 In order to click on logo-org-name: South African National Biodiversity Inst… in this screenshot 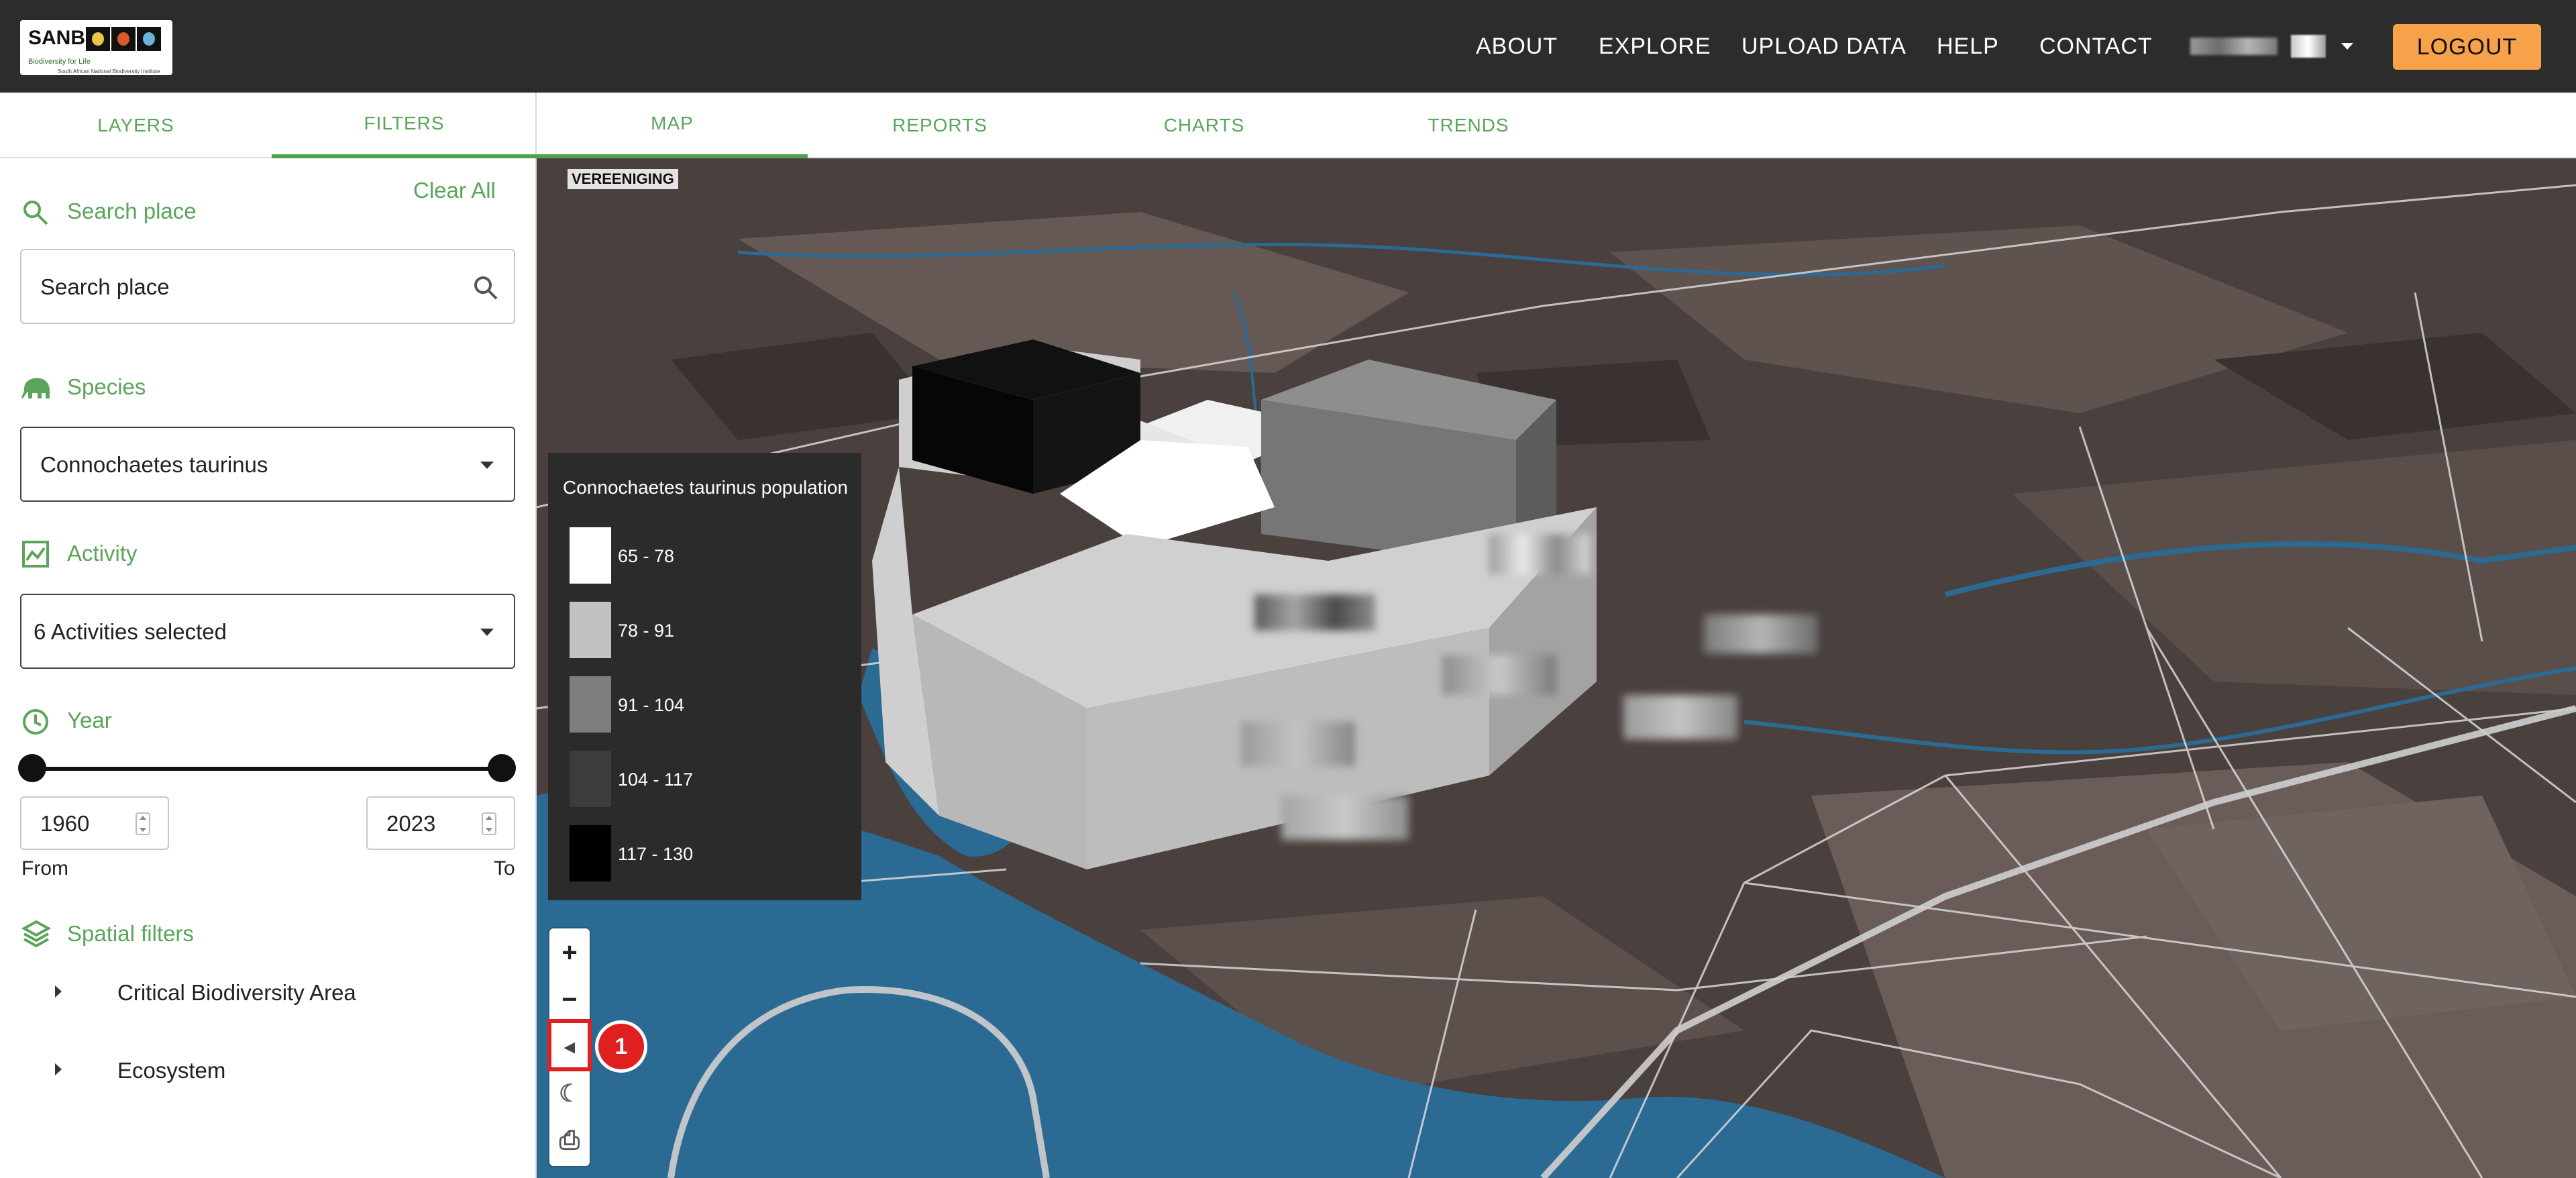, I will do `click(109, 71)`.